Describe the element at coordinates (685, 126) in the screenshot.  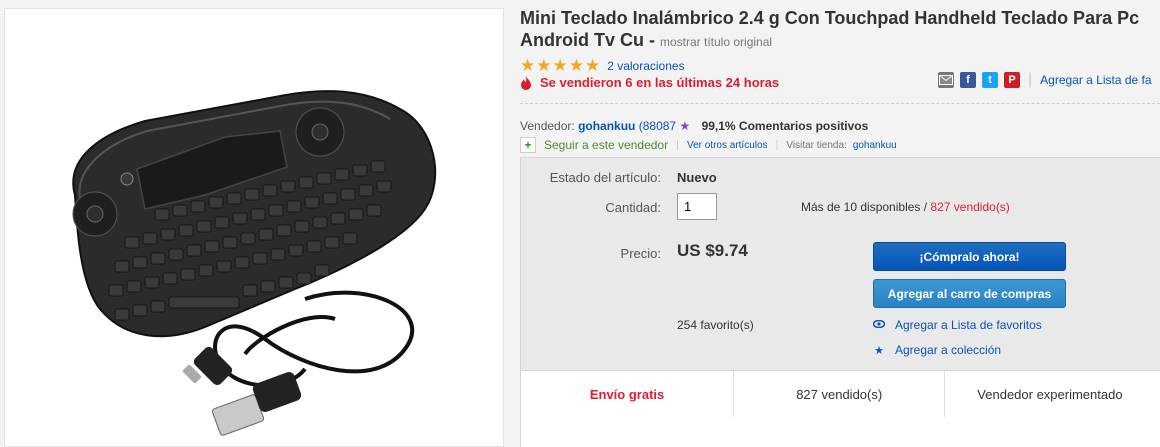
I see `star-badge-icon: ★` at that location.